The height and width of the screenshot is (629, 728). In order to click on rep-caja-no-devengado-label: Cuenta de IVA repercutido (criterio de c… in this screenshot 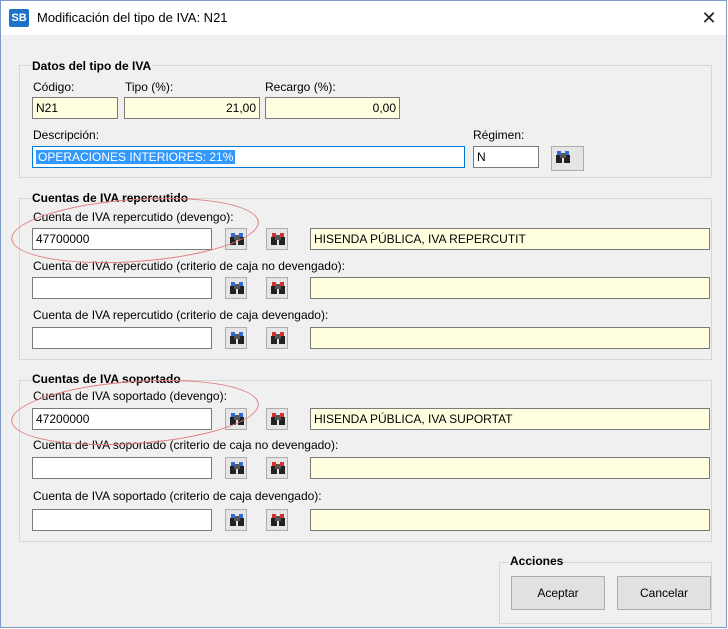, I will do `click(189, 266)`.